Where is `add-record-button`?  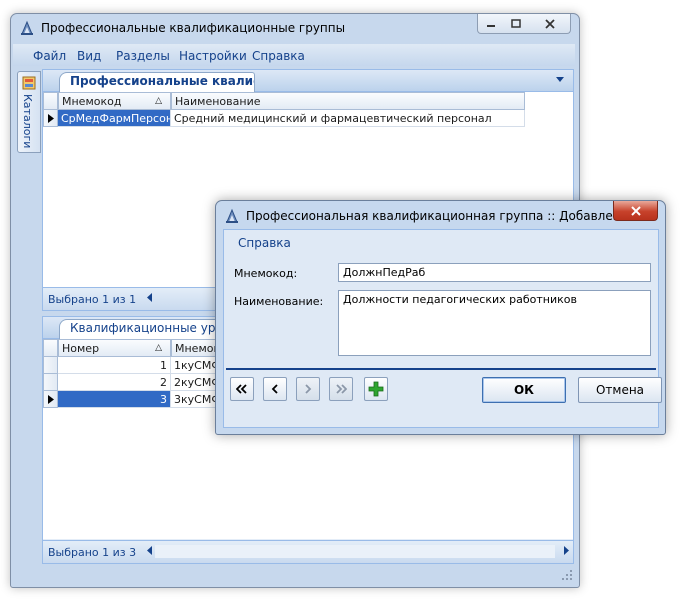
add-record-button is located at coordinates (376, 389).